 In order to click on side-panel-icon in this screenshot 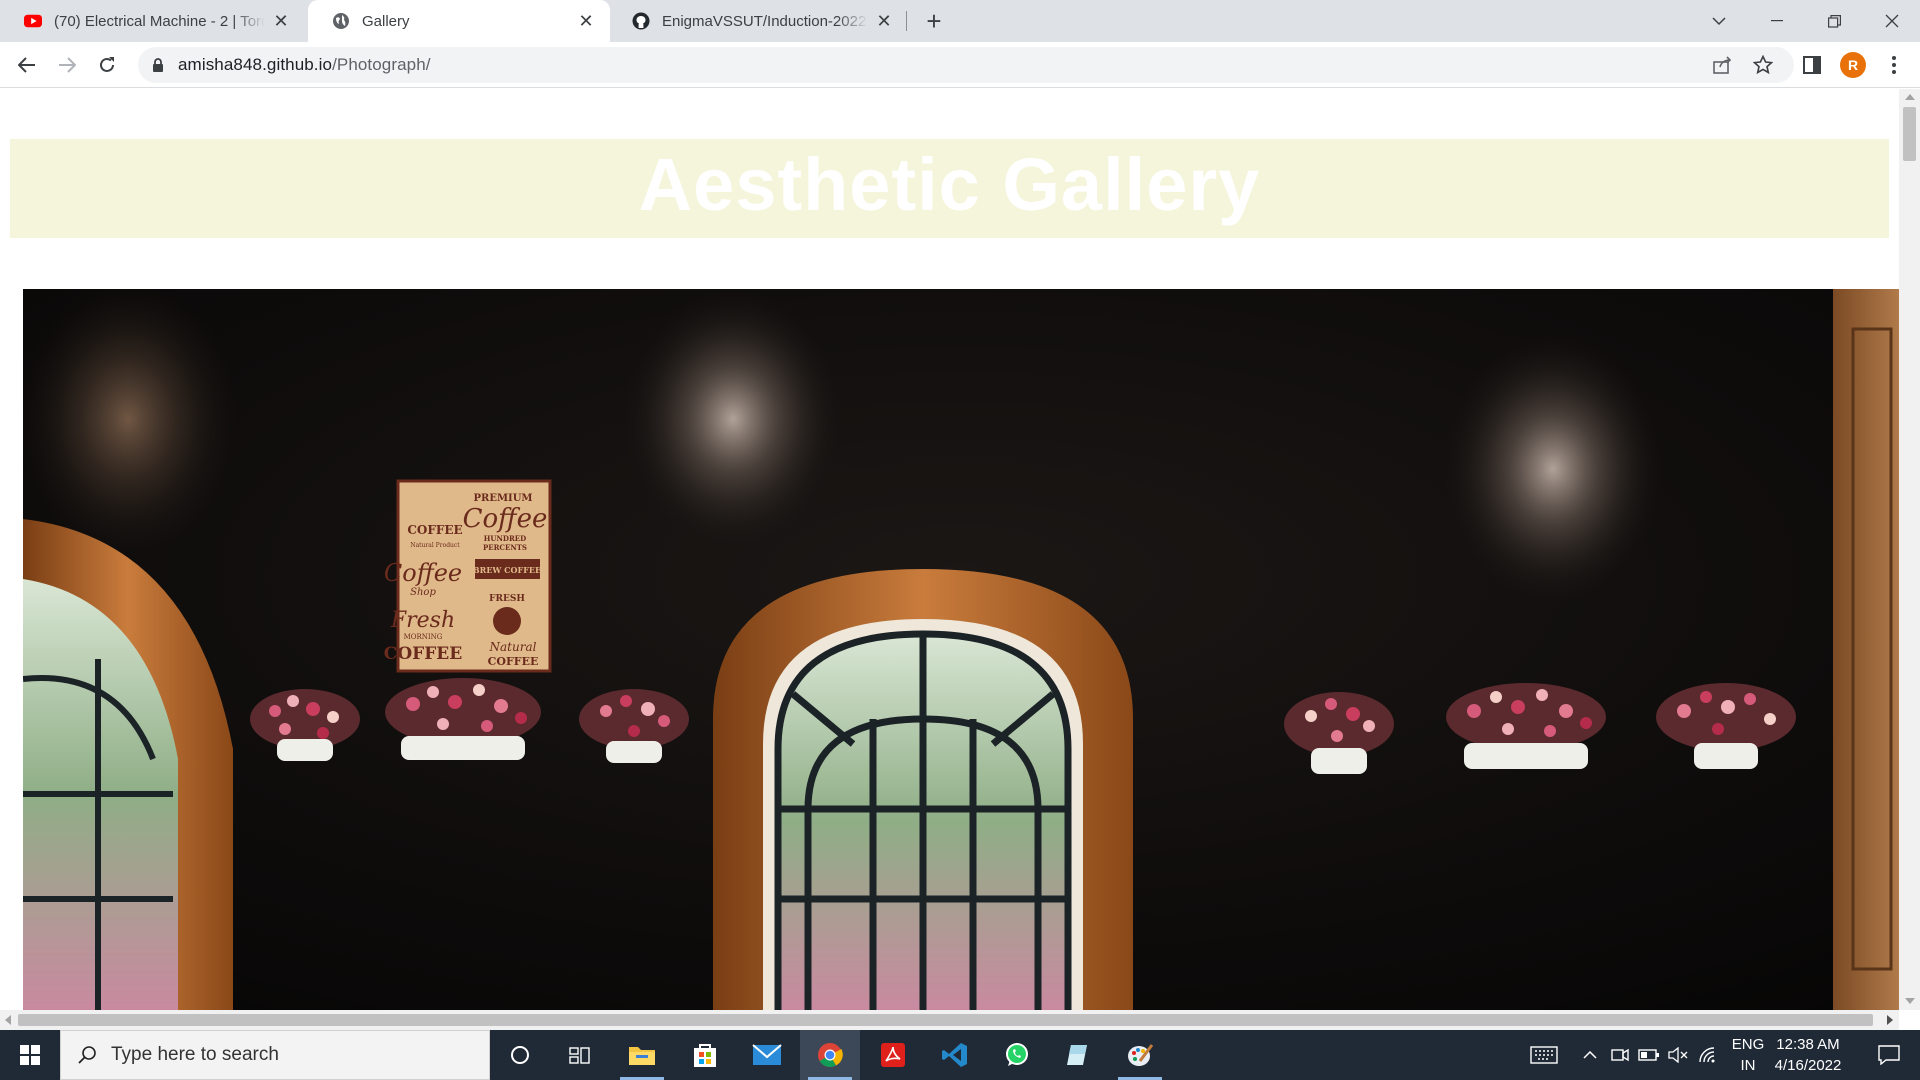, I will do `click(1812, 65)`.